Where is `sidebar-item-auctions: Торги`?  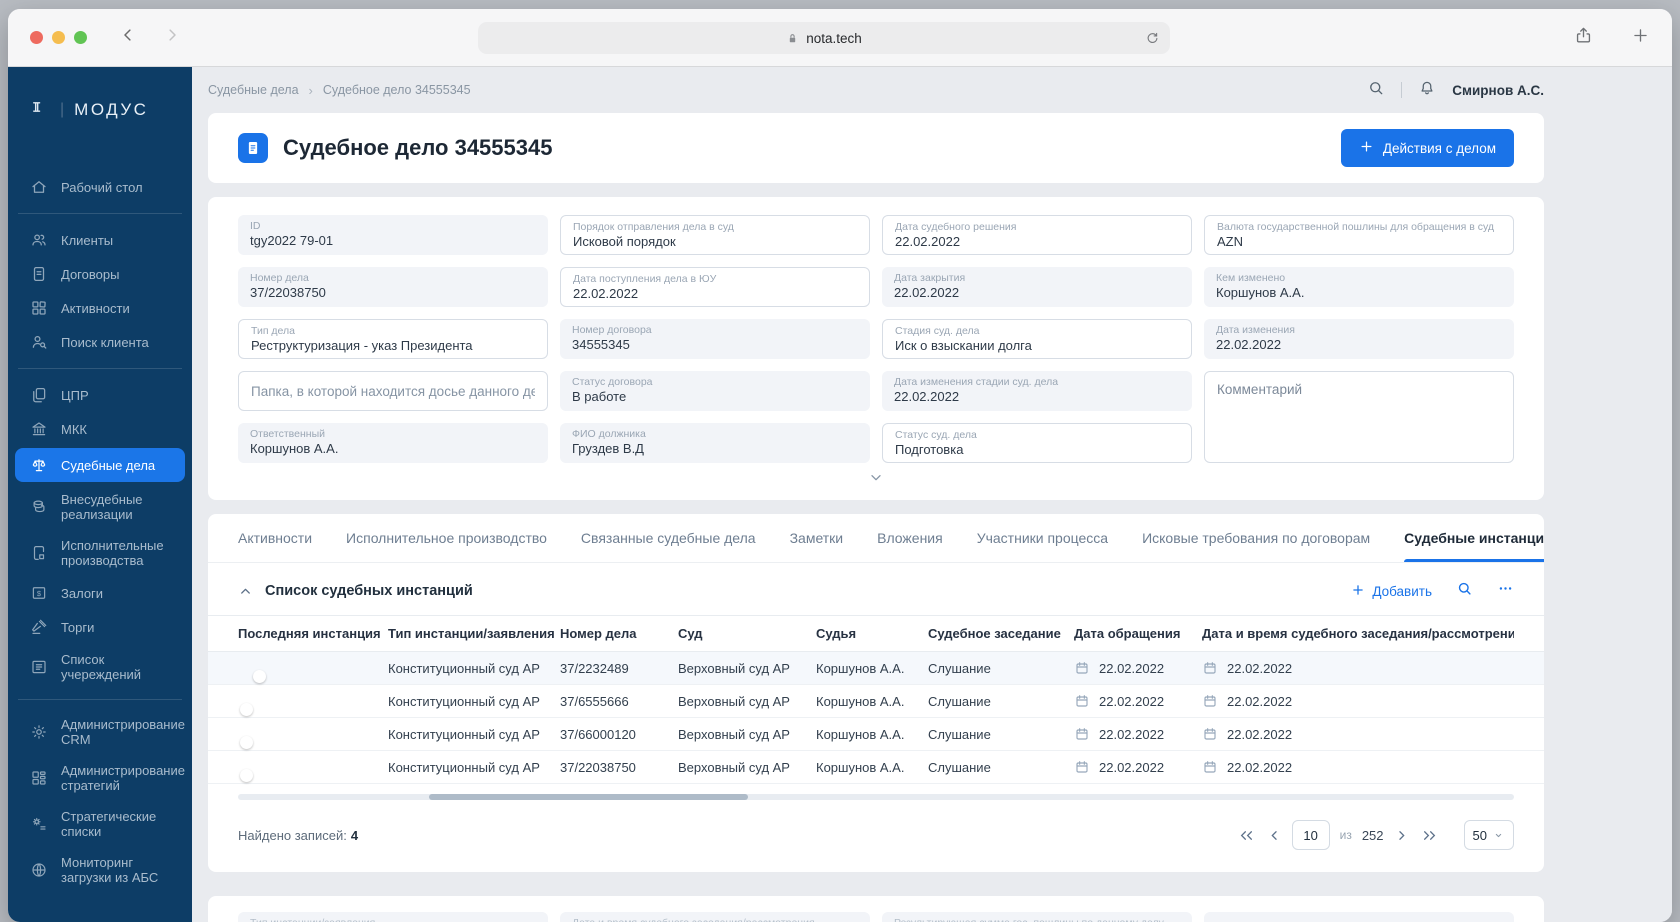
sidebar-item-auctions: Торги is located at coordinates (100, 627).